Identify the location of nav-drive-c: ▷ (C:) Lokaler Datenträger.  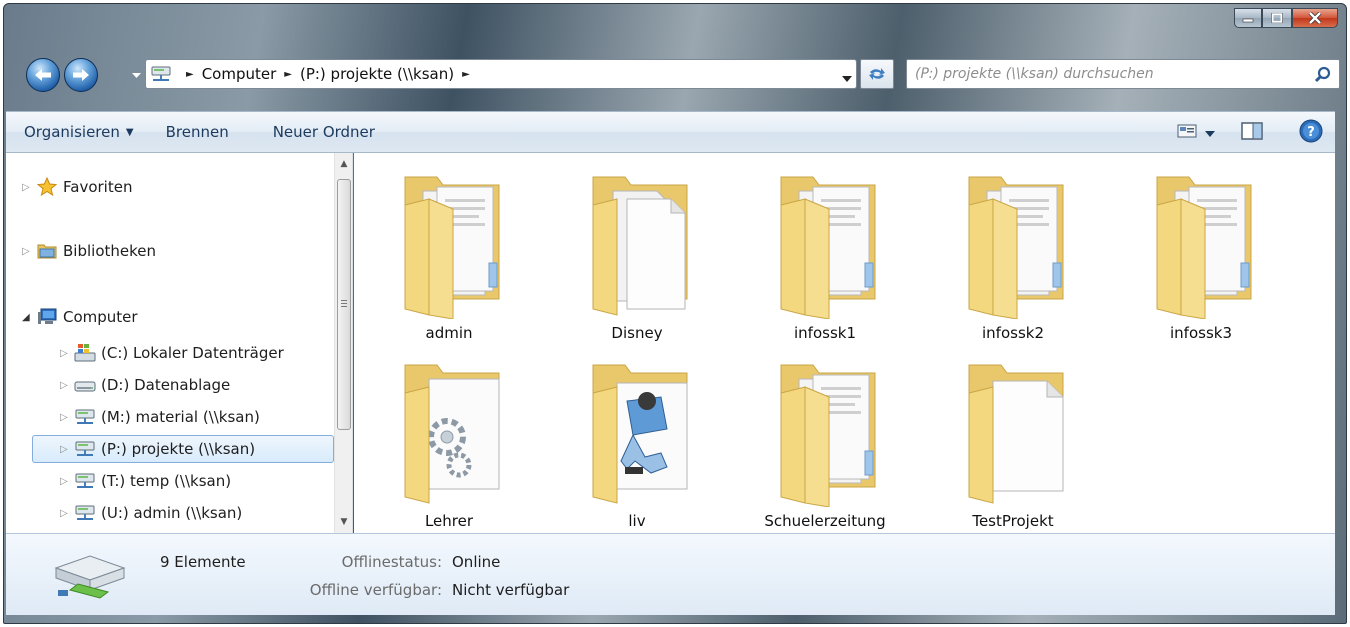
(172, 353).